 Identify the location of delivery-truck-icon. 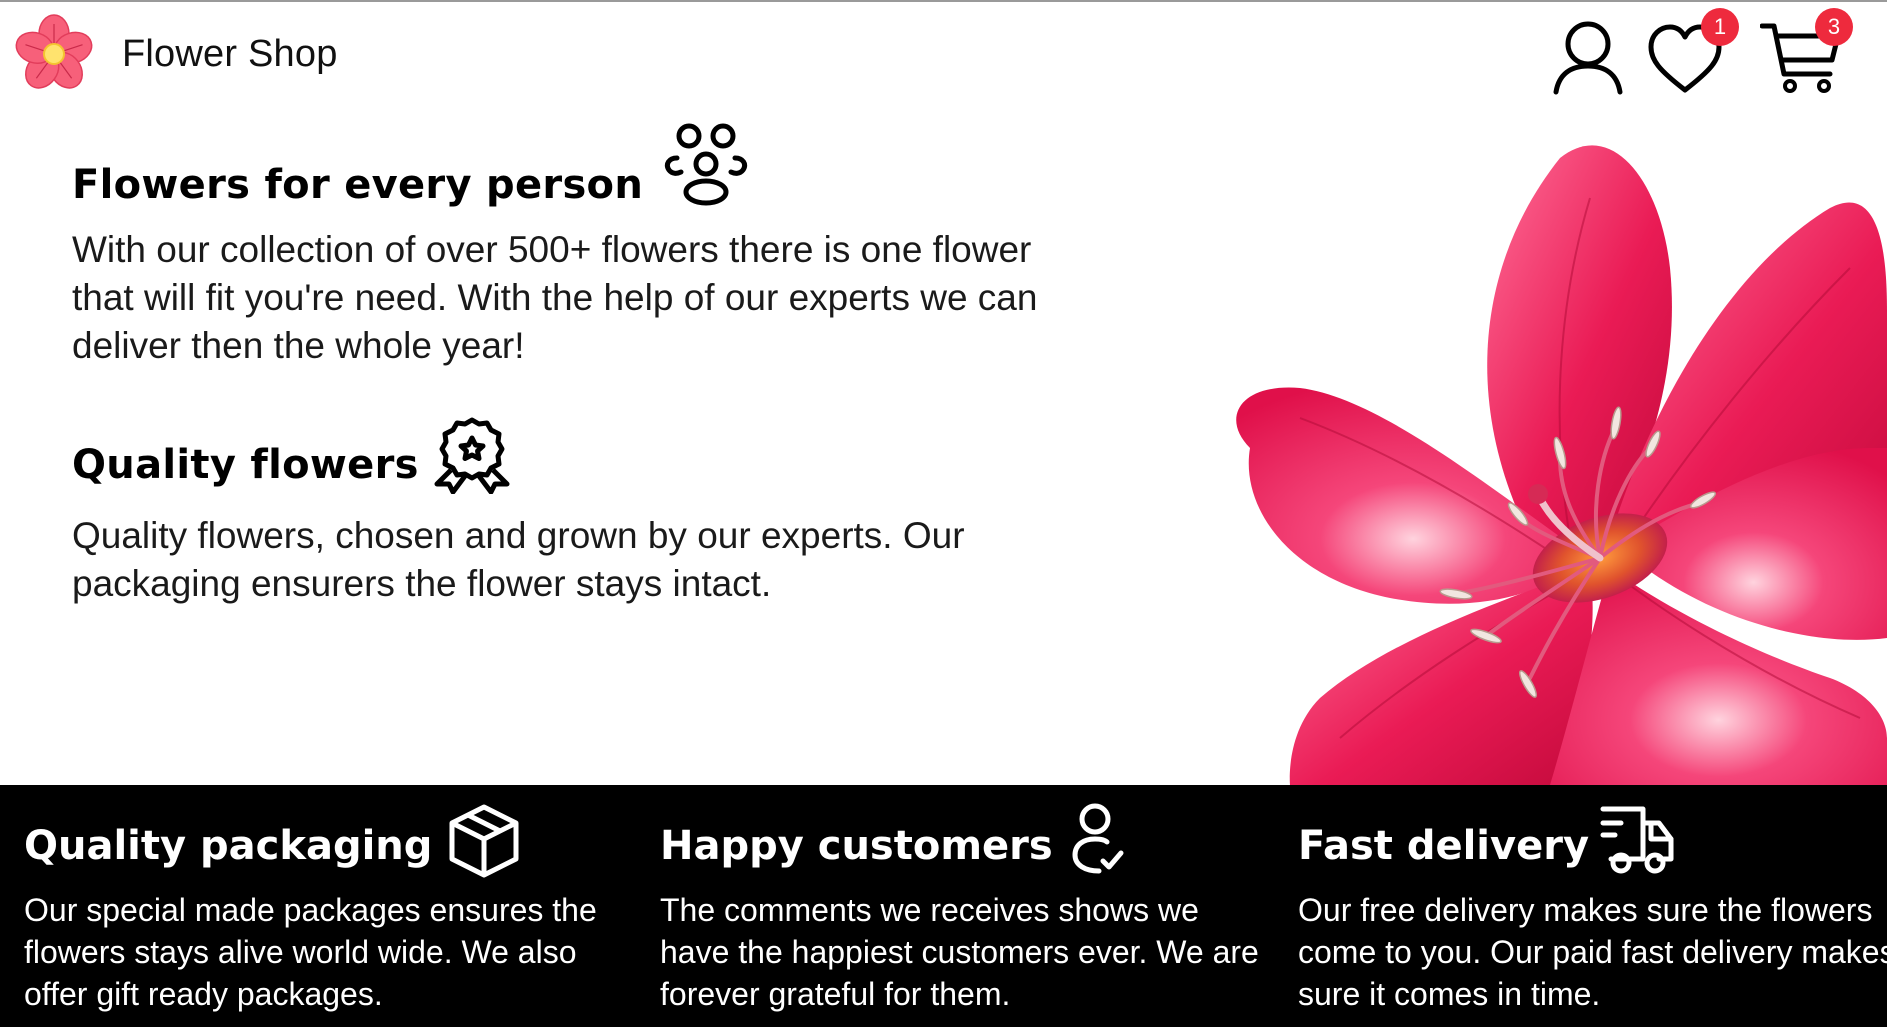
(1637, 846).